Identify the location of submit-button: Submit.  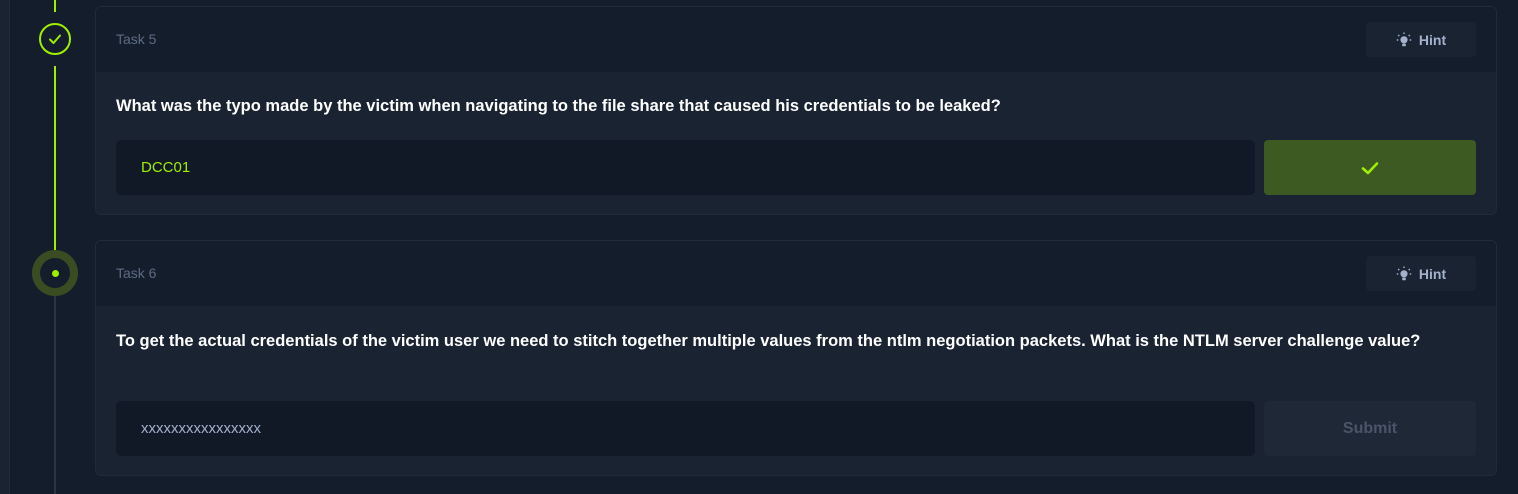
(1370, 428).